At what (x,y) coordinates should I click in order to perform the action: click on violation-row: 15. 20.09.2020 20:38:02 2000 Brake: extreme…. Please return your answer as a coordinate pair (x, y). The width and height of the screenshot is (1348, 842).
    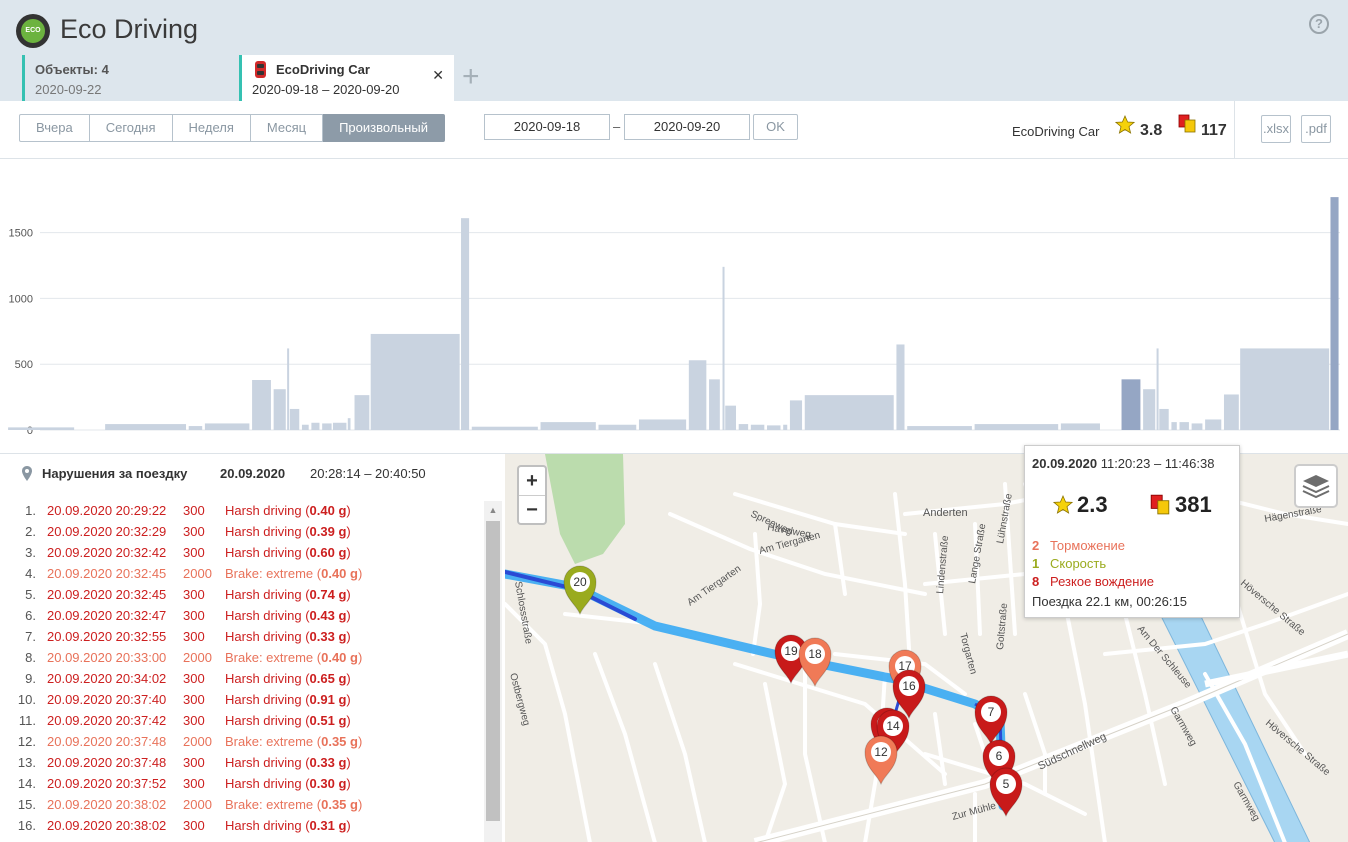
    Looking at the image, I should click on (242, 804).